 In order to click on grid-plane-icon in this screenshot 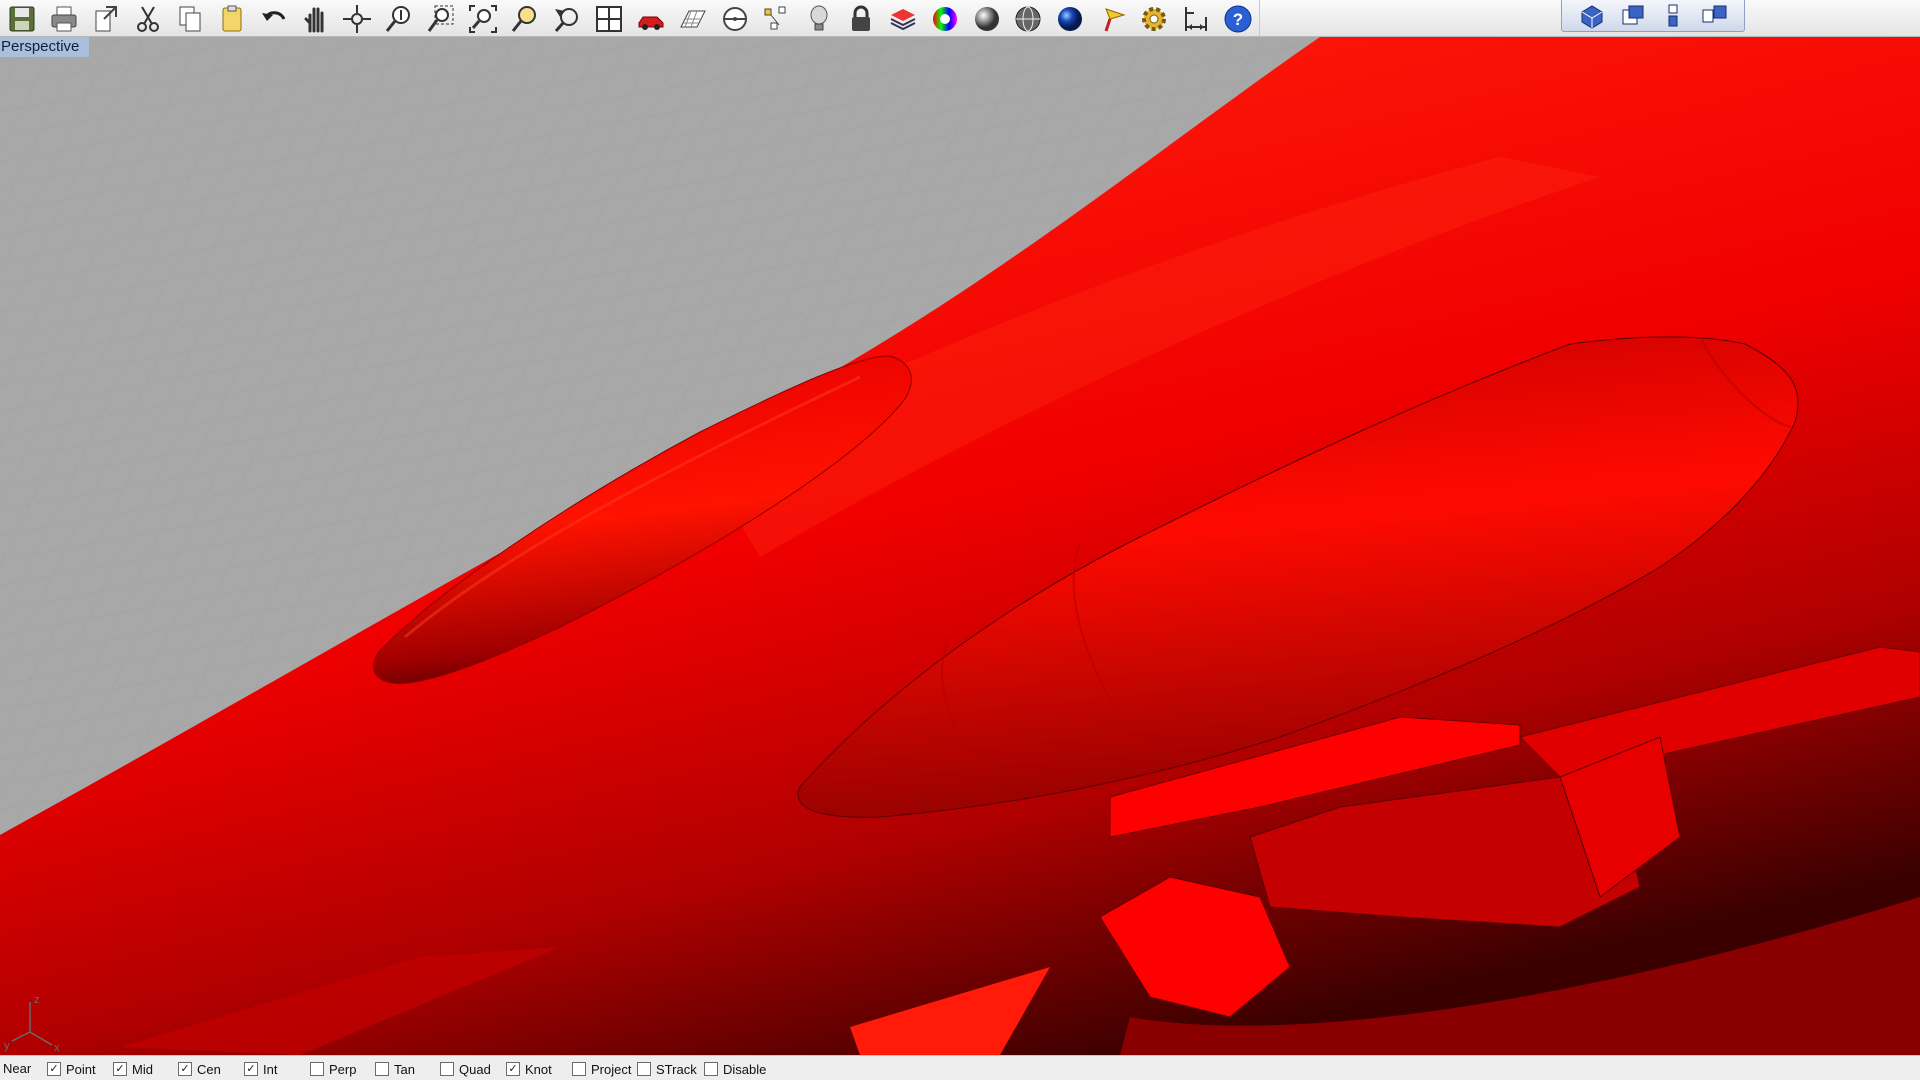, I will do `click(693, 18)`.